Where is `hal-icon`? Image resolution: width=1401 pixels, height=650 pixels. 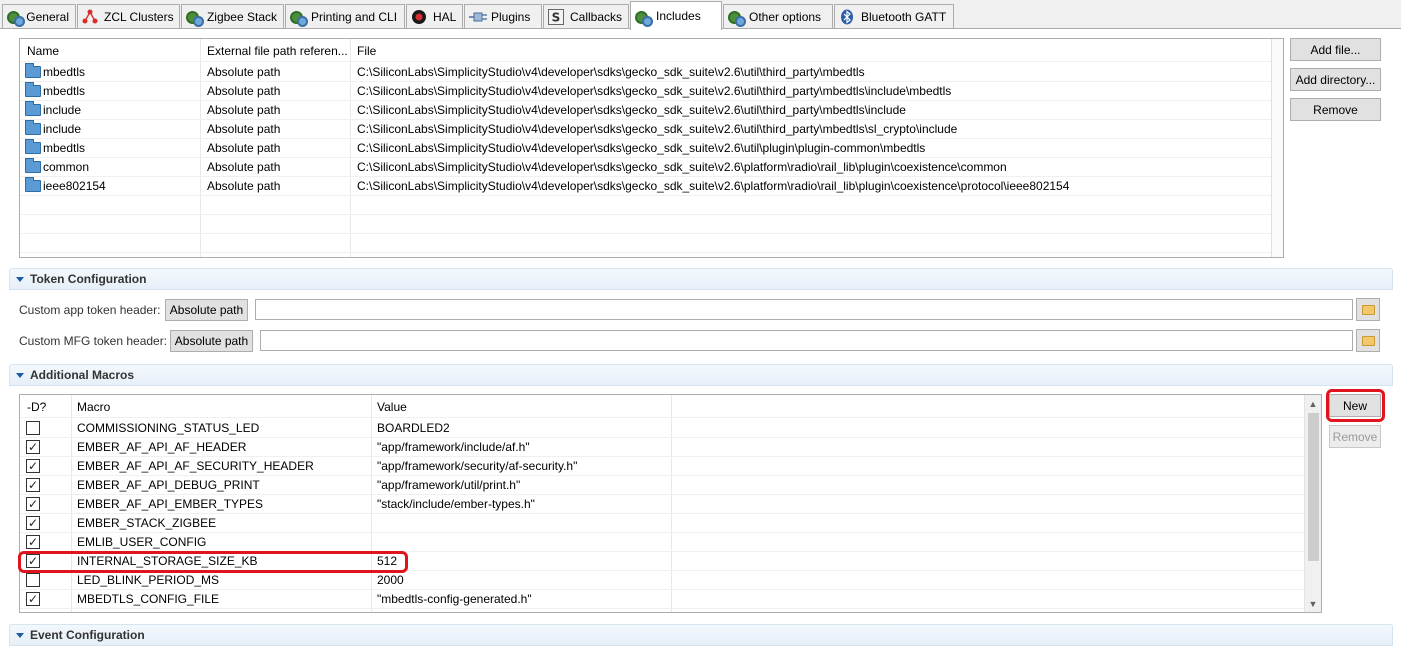 hal-icon is located at coordinates (419, 17).